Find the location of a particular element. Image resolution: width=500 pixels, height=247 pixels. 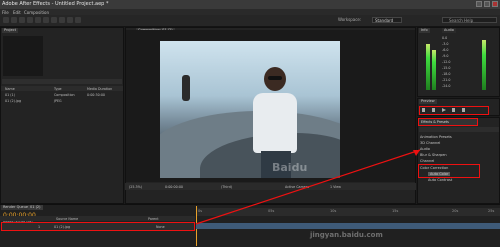

annotation-arrow is located at coordinates (308, 187).